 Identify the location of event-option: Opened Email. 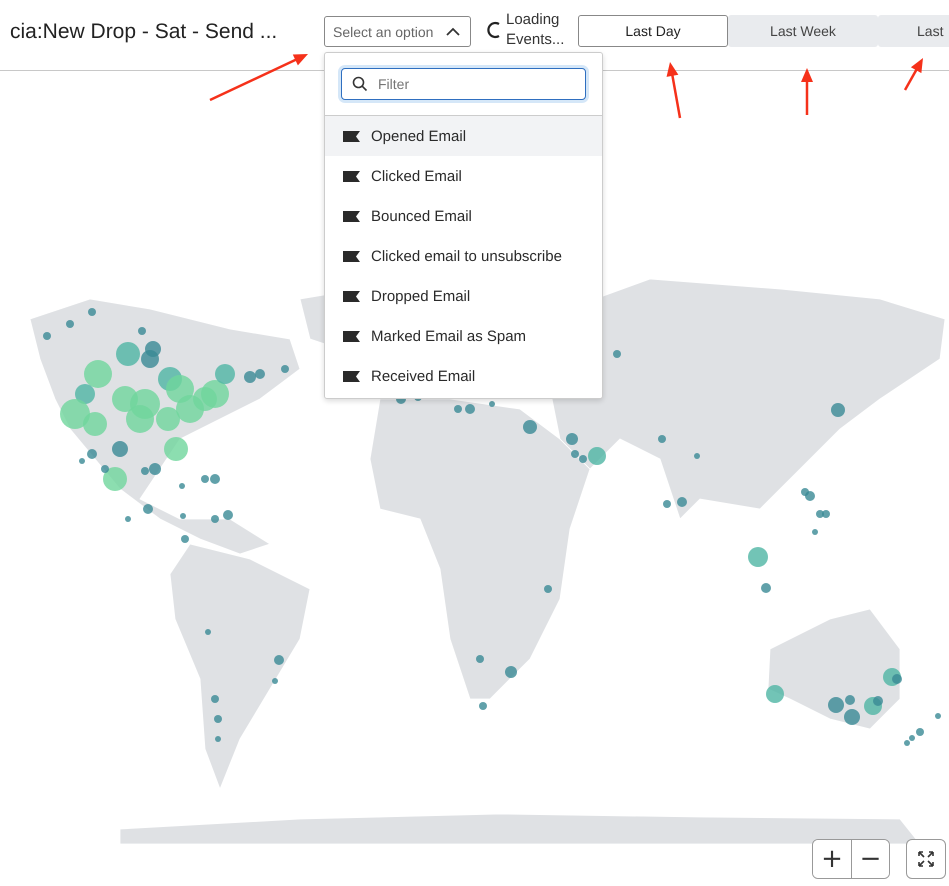
(463, 136).